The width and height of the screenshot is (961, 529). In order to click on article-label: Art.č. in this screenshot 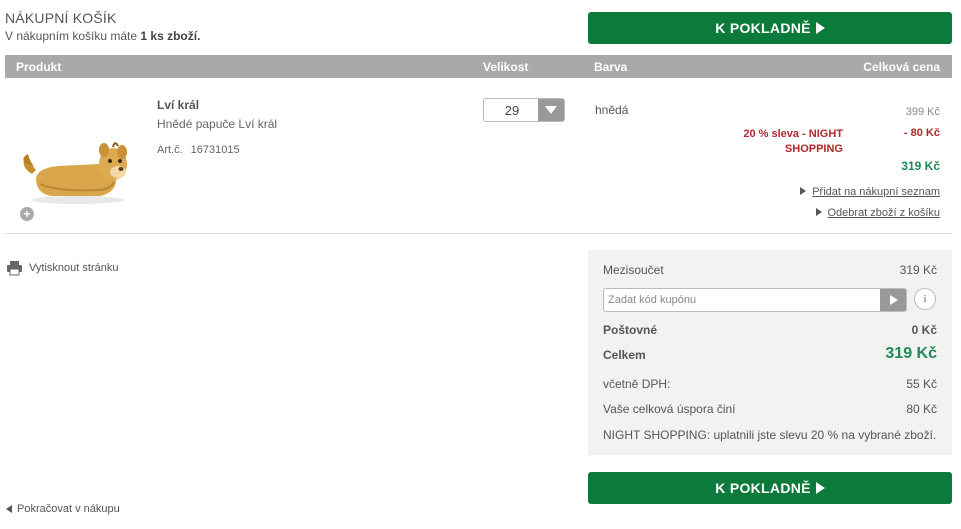, I will do `click(170, 150)`.